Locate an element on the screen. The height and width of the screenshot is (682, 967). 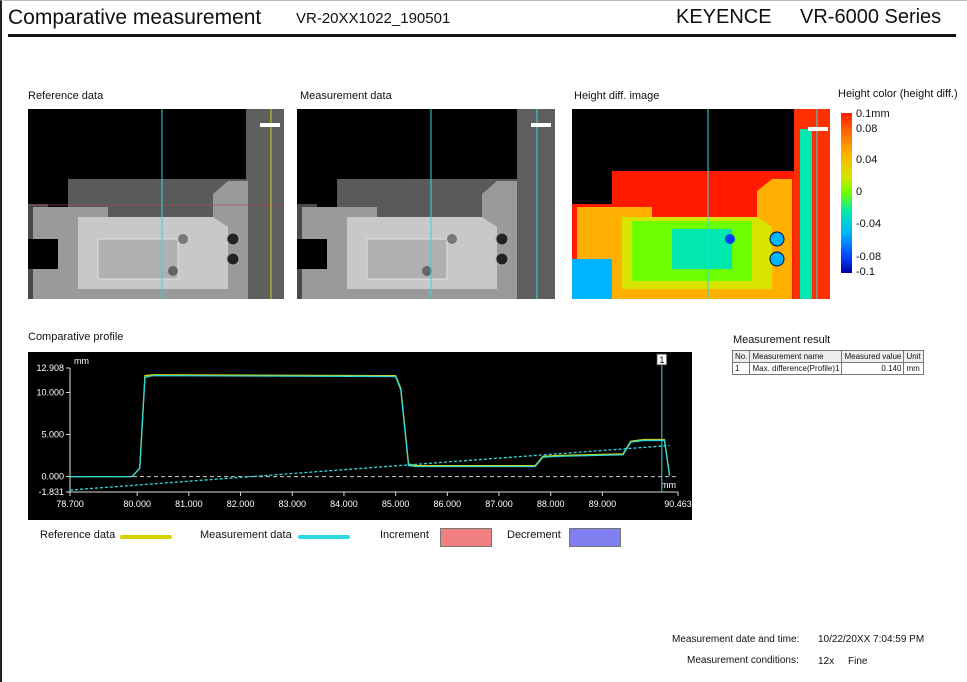
y-tick-label: -1.831 is located at coordinates (51, 492).